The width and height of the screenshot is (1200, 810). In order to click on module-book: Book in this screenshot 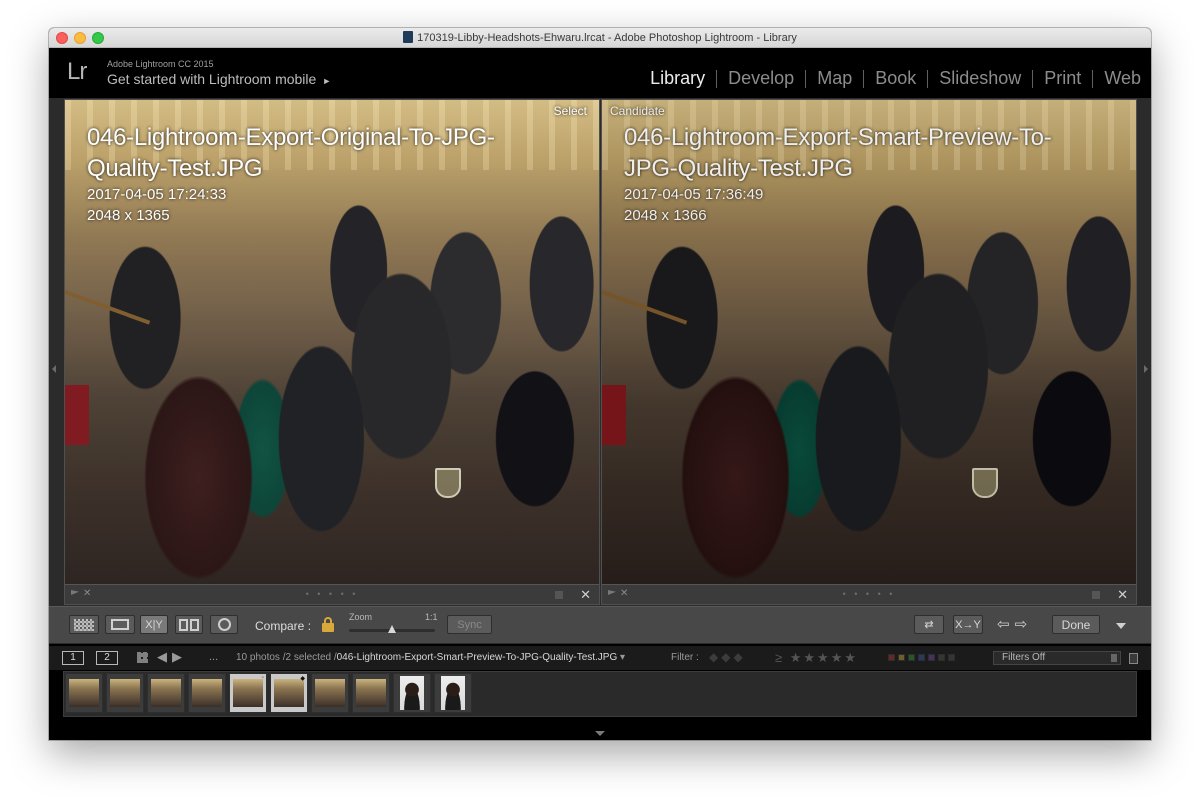, I will do `click(895, 78)`.